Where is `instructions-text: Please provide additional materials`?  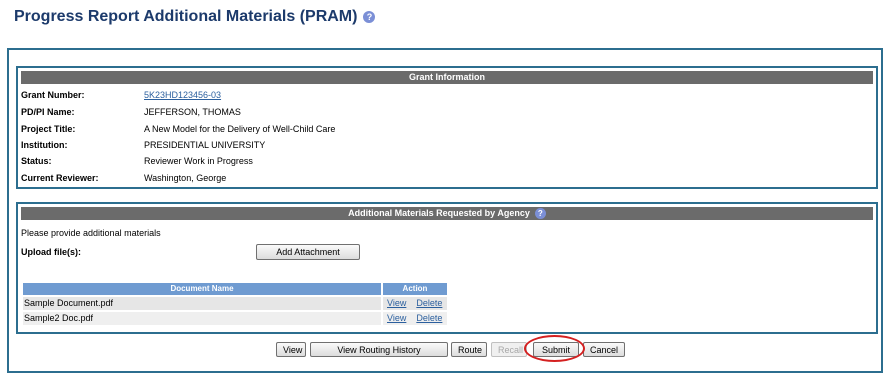
instructions-text: Please provide additional materials is located at coordinates (91, 233).